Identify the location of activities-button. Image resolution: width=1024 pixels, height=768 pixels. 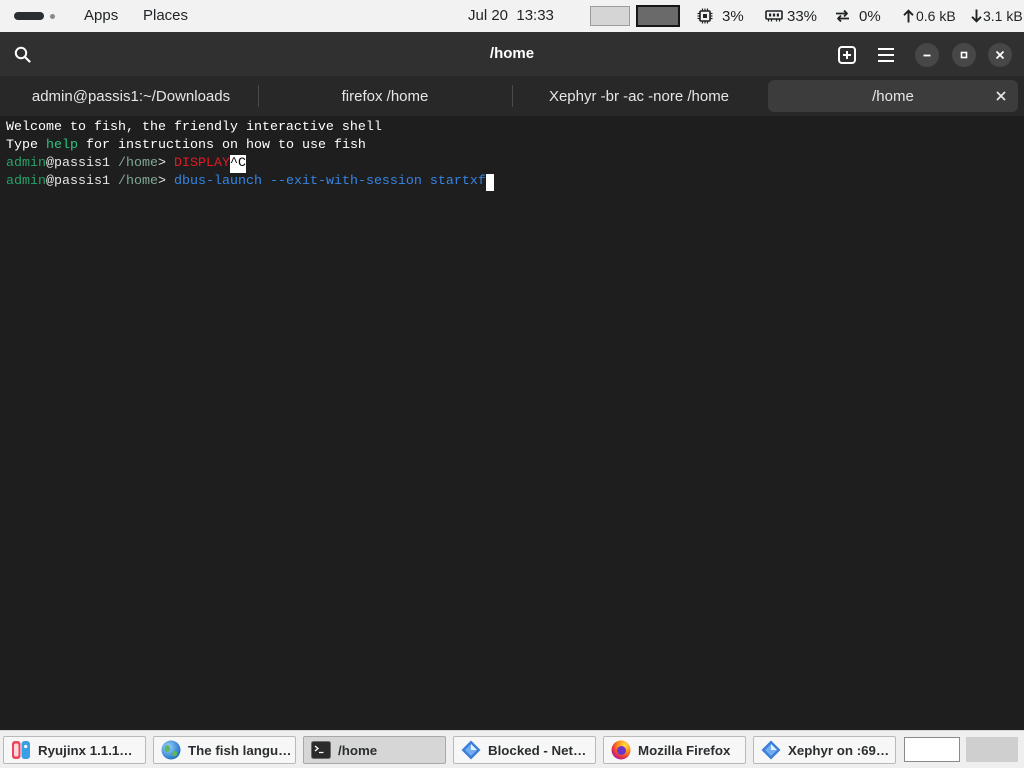
(33, 16).